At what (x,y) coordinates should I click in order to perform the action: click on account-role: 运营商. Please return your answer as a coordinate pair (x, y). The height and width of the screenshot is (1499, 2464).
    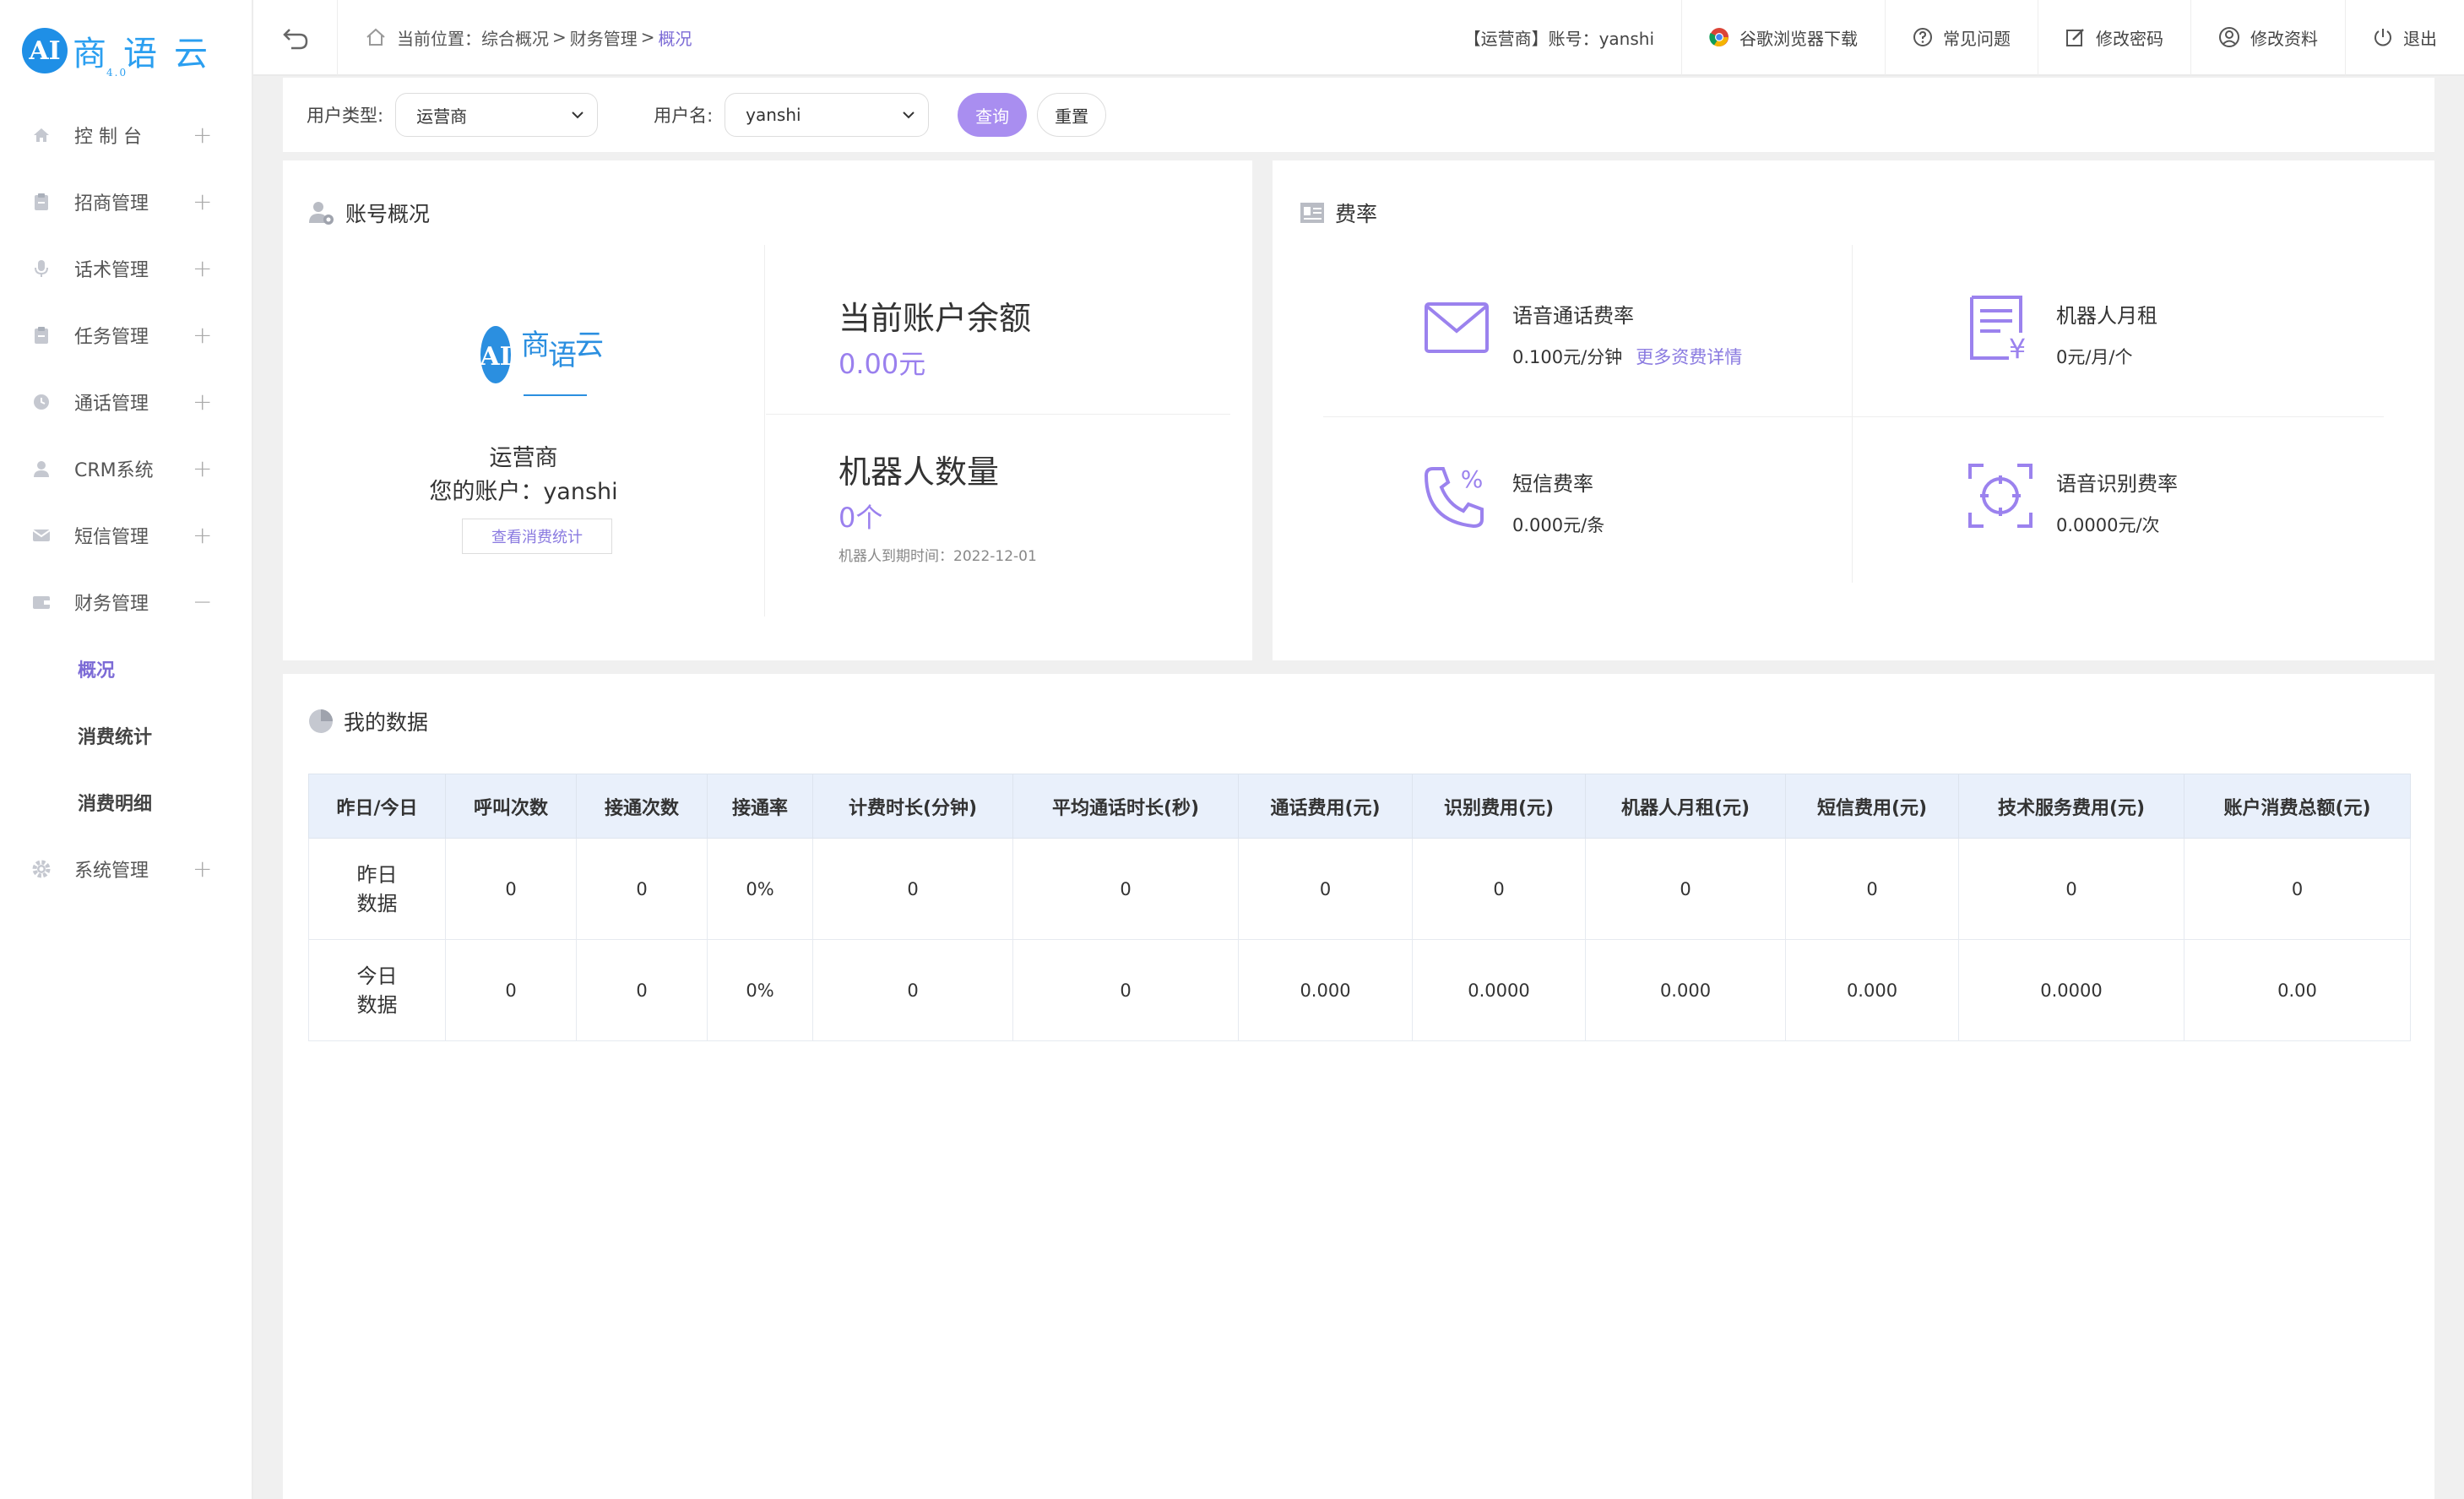
    Looking at the image, I should click on (523, 458).